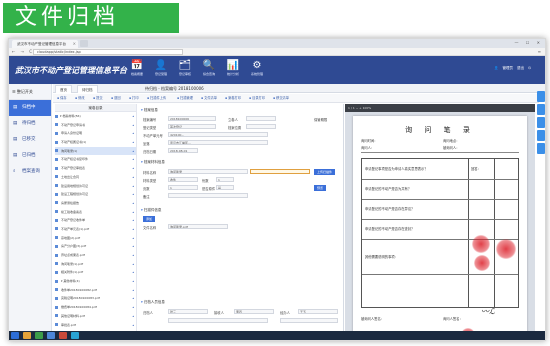 This screenshot has height=346, width=550. What do you see at coordinates (95, 203) in the screenshot?
I see `tree-row: 房屋测绘报告 ▴` at bounding box center [95, 203].